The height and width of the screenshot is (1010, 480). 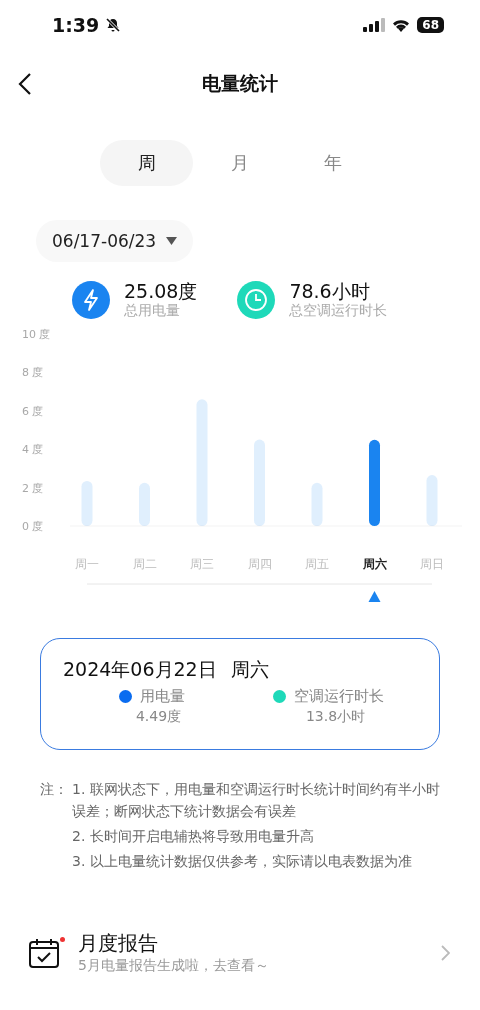 I want to click on status-time: 1:39, so click(x=76, y=25).